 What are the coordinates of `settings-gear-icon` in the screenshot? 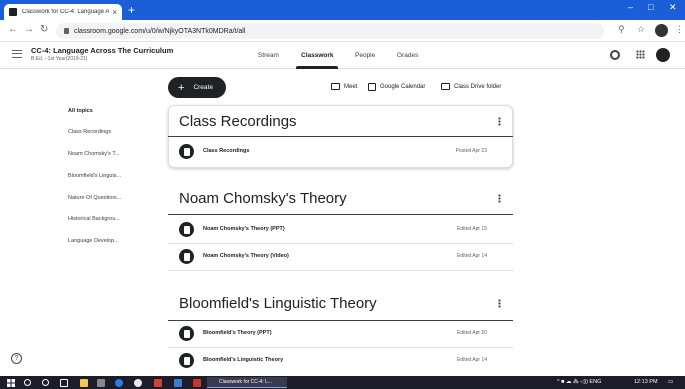 It's located at (615, 55).